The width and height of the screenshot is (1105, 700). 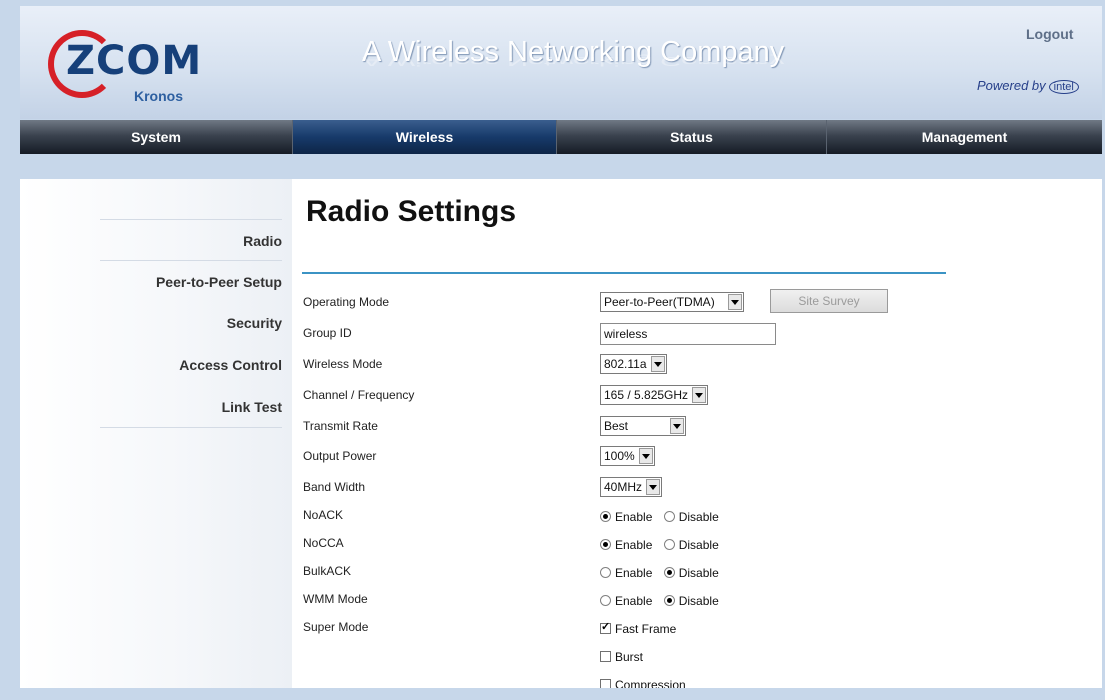 I want to click on group-id-label: Group ID, so click(x=327, y=333).